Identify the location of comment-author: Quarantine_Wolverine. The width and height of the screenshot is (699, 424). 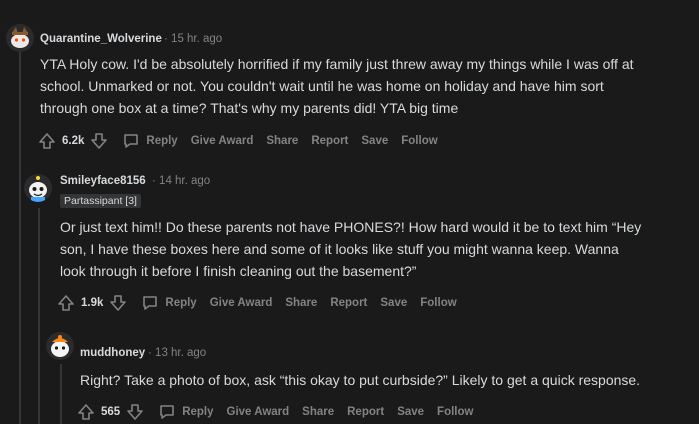
(101, 39).